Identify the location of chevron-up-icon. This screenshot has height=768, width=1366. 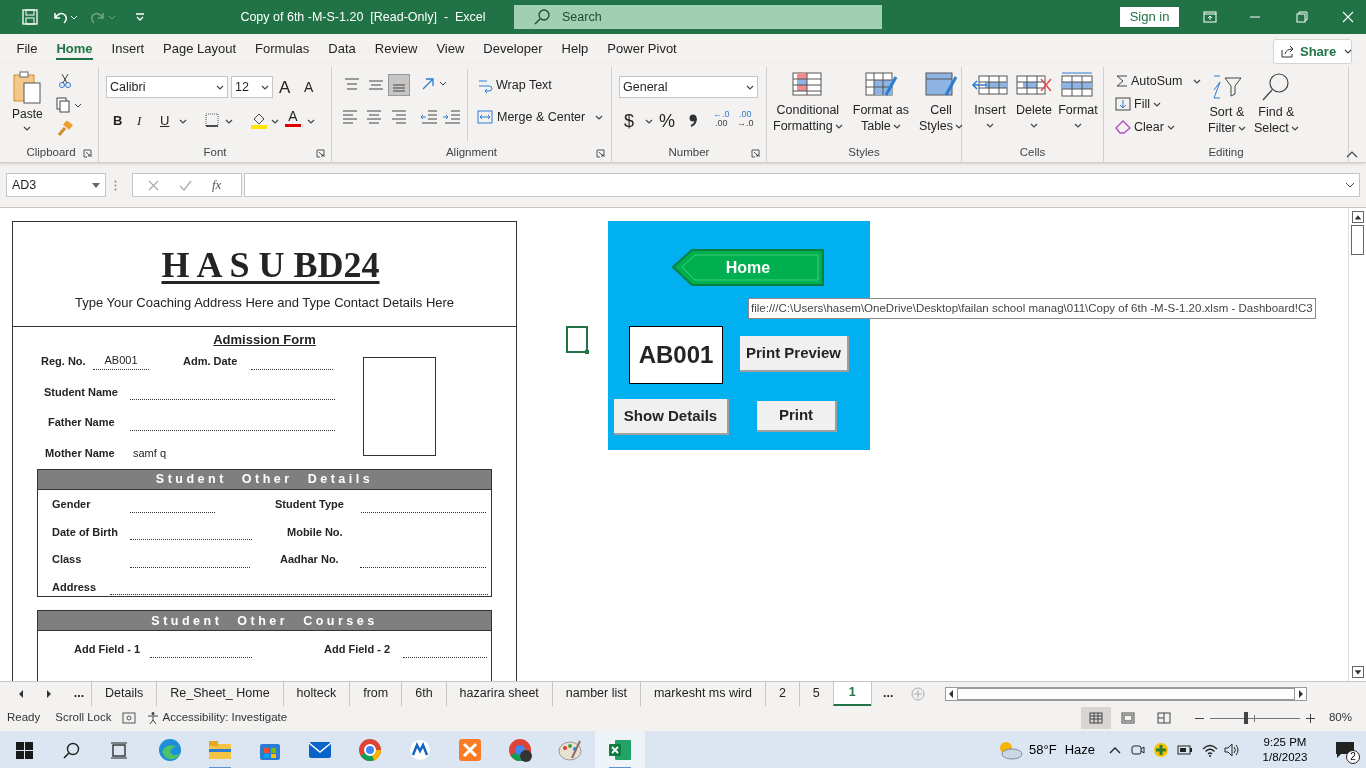
(1115, 750).